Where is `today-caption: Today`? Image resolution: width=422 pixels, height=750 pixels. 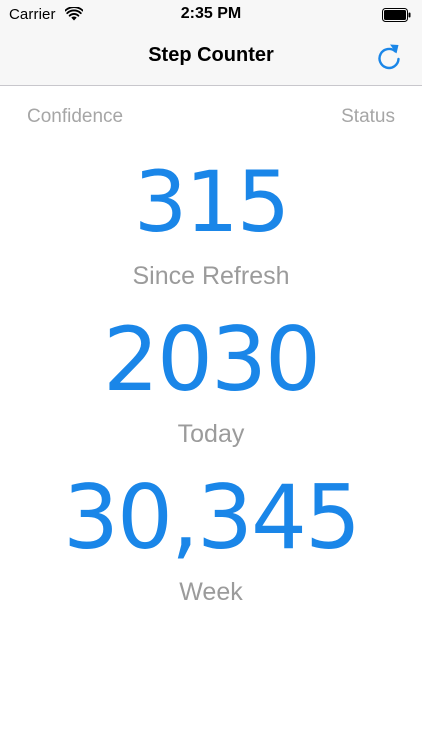
today-caption: Today is located at coordinates (211, 434).